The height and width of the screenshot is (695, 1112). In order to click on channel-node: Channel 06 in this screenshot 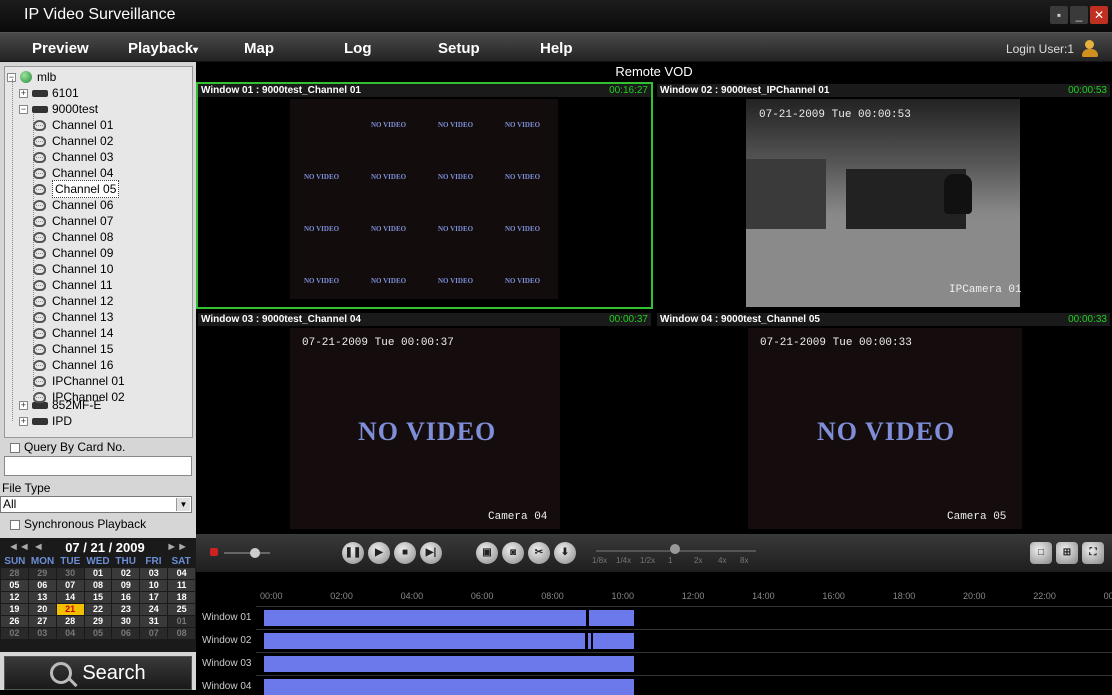, I will do `click(67, 205)`.